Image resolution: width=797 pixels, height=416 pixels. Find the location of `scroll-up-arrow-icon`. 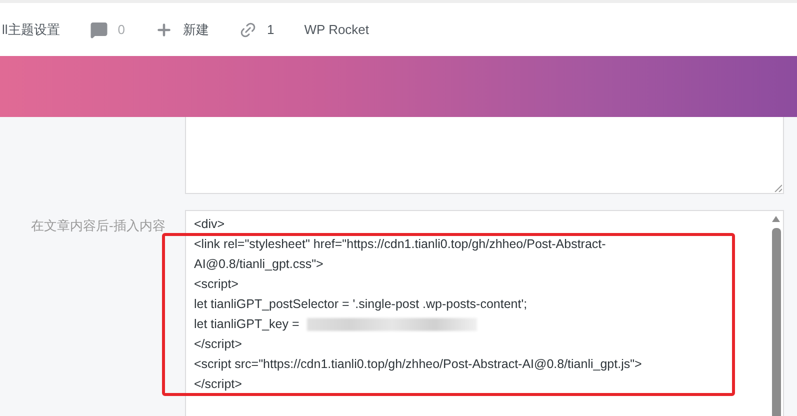

scroll-up-arrow-icon is located at coordinates (776, 219).